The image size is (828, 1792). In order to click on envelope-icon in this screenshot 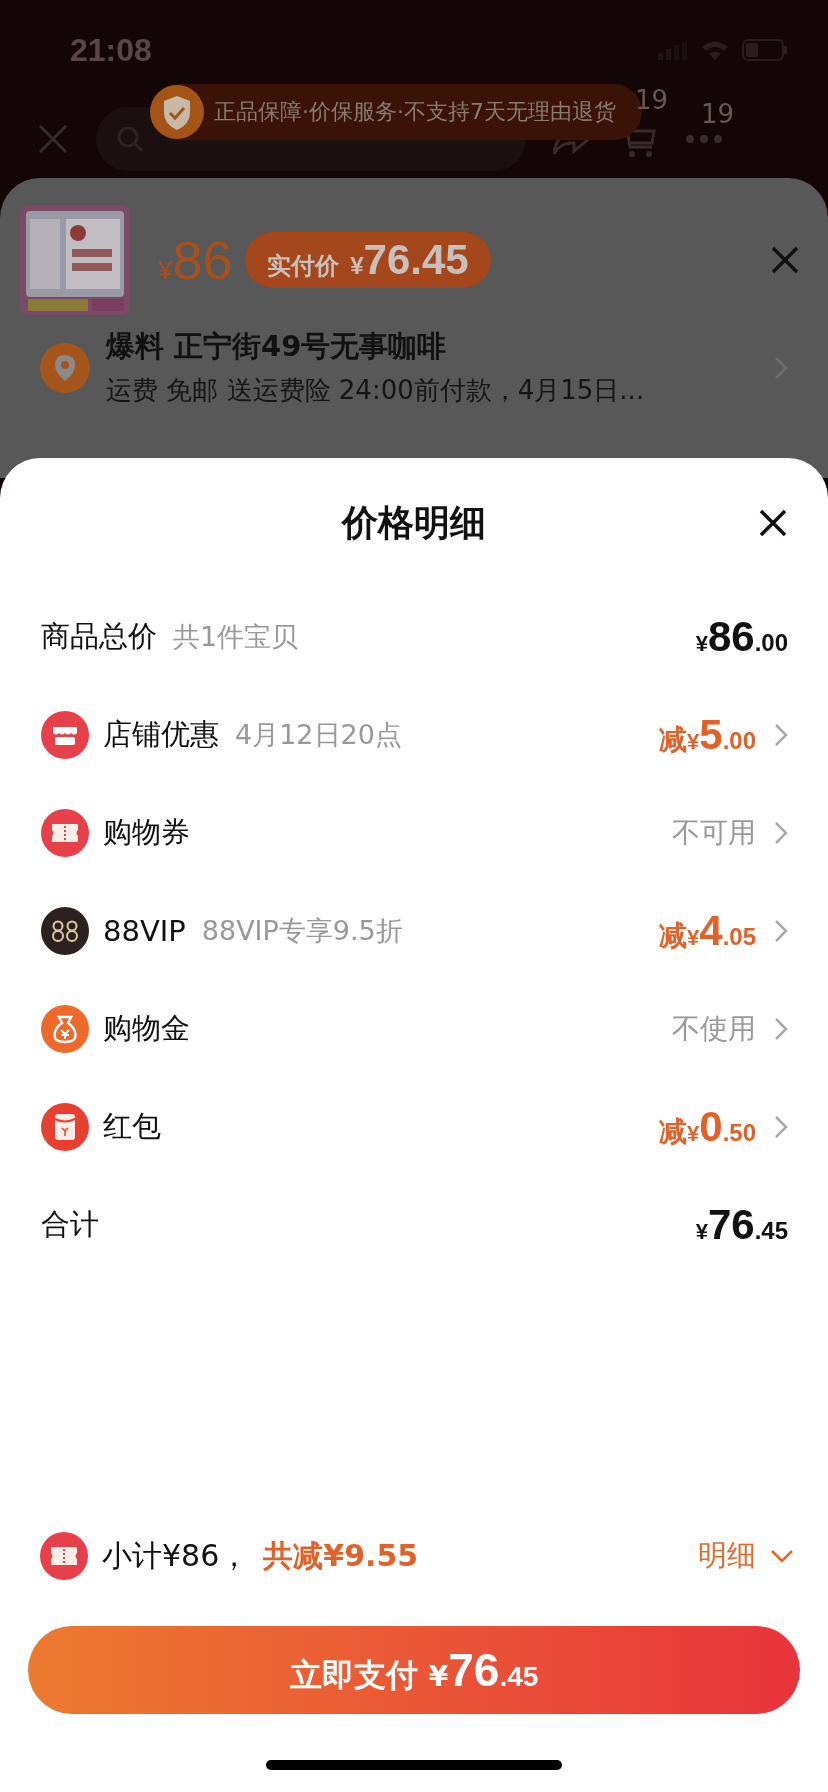, I will do `click(65, 1127)`.